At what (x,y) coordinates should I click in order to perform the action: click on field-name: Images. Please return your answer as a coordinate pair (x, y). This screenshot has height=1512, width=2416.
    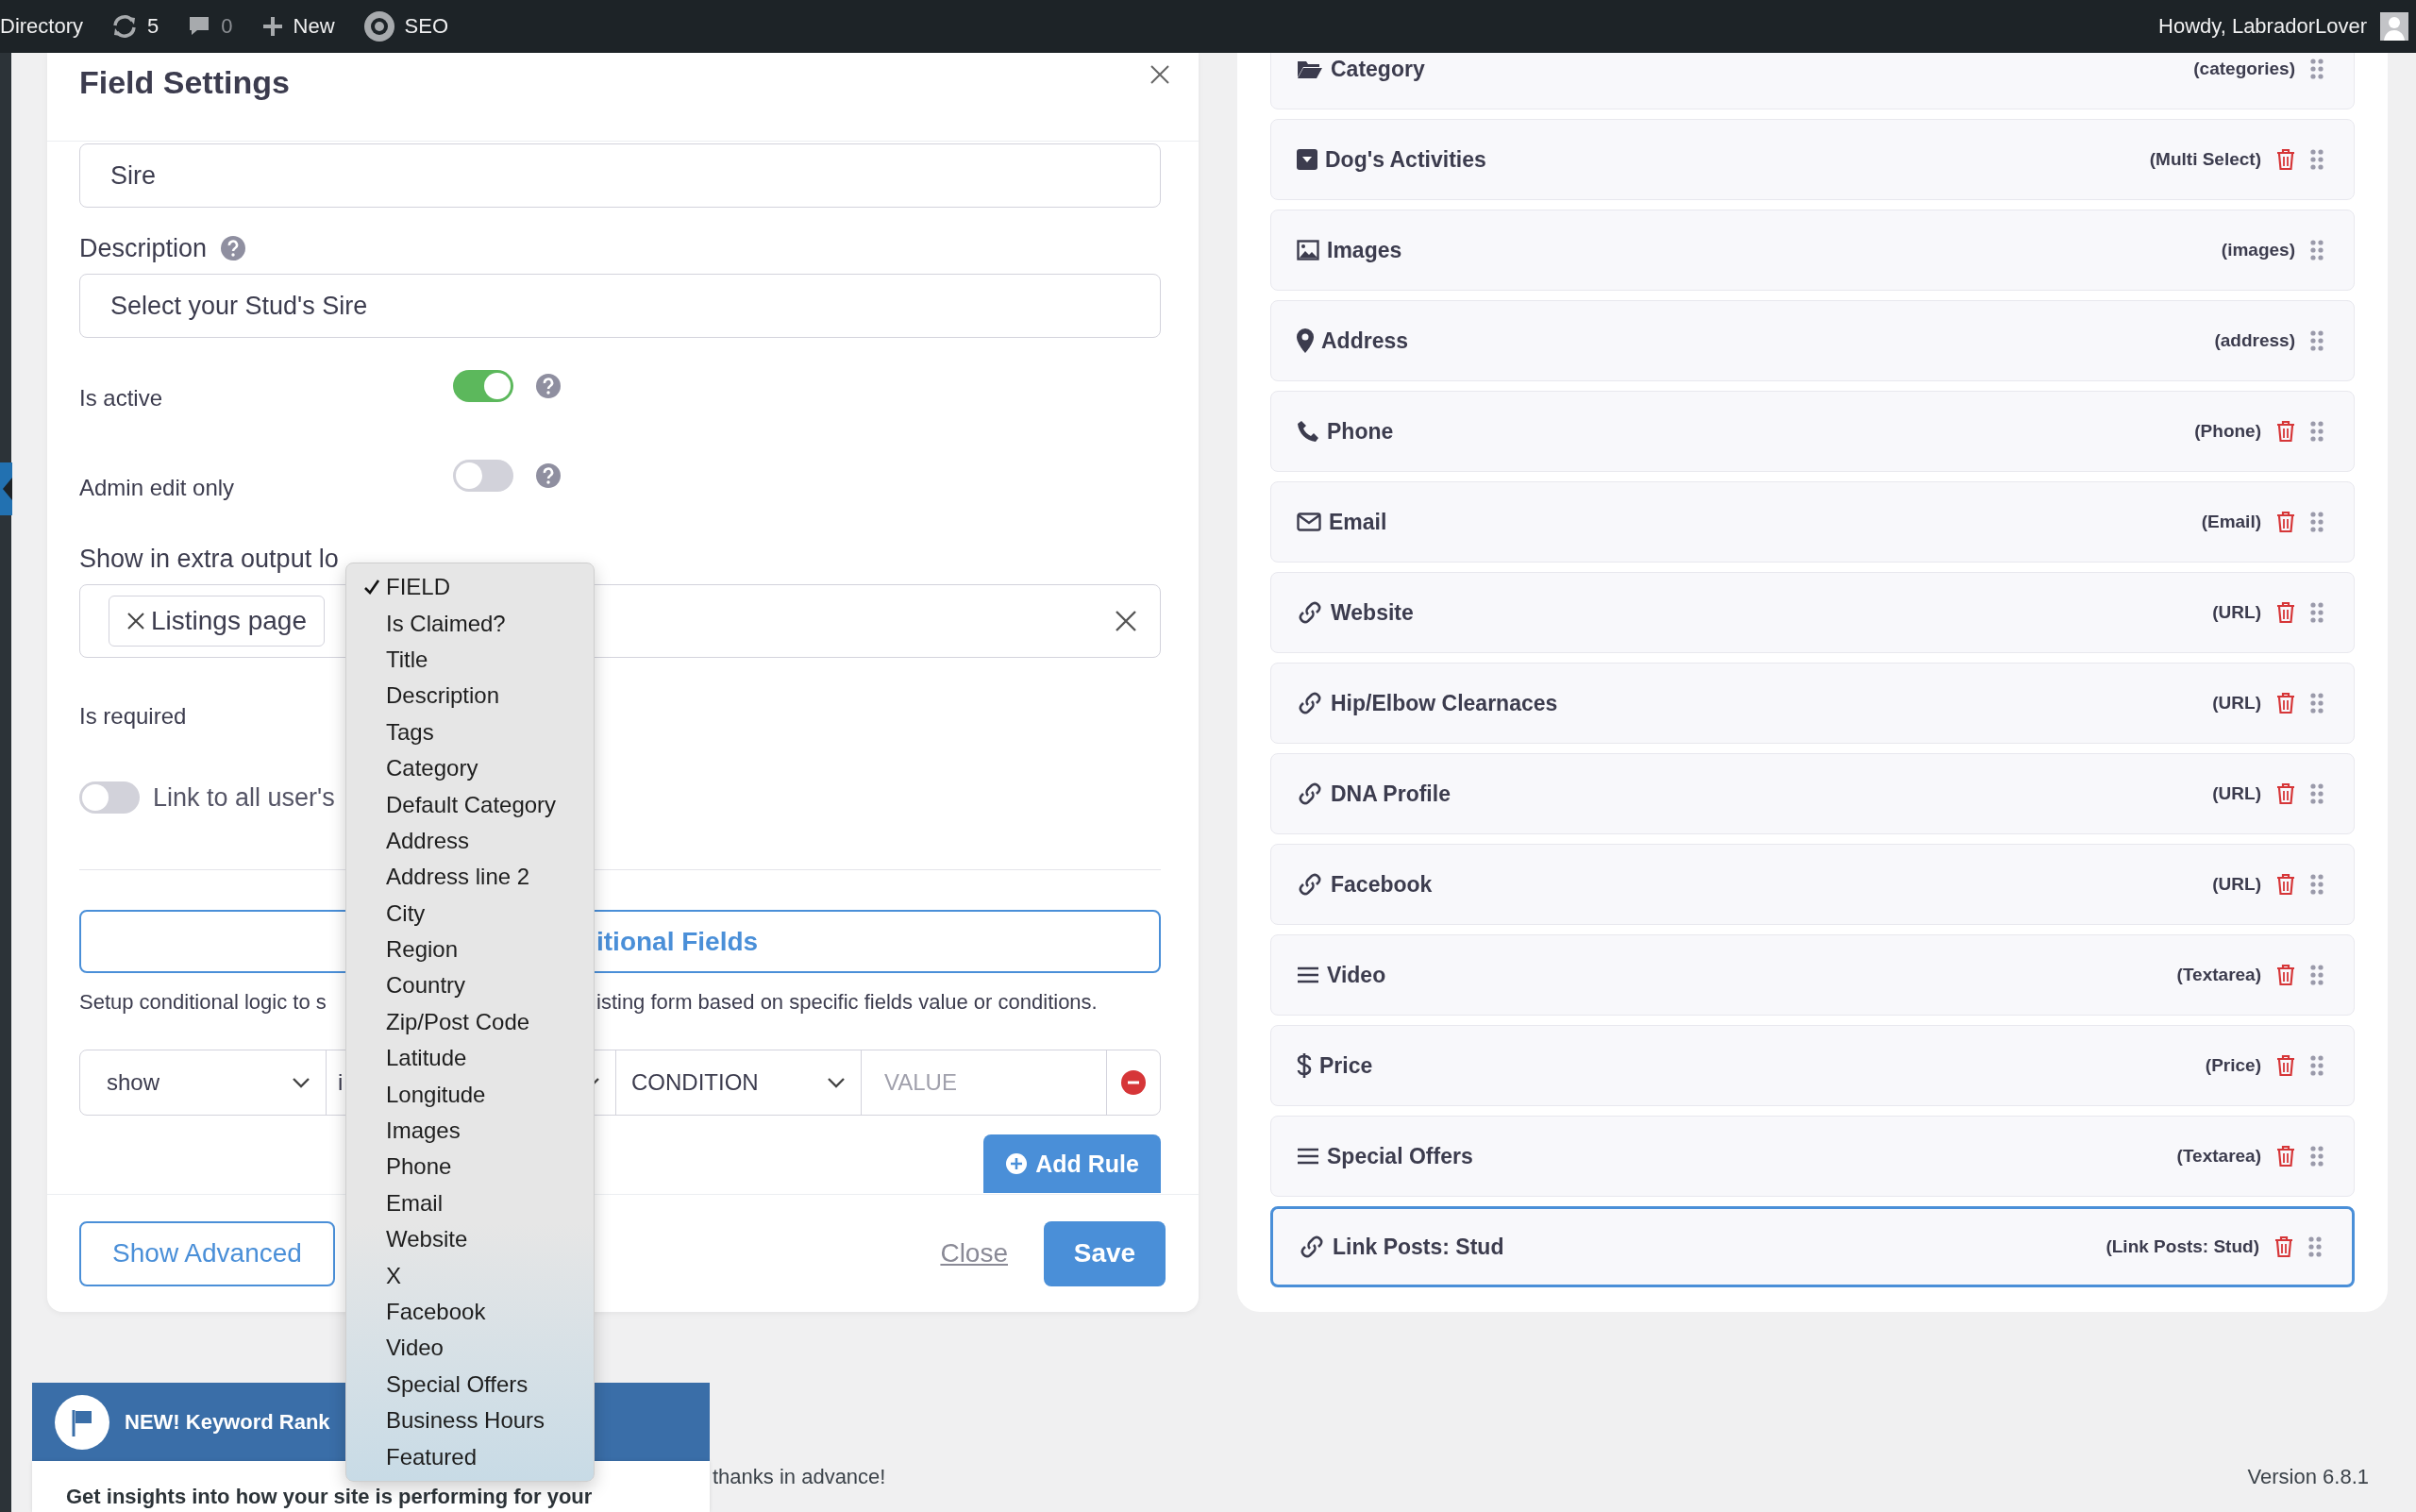
    Looking at the image, I should click on (1364, 250).